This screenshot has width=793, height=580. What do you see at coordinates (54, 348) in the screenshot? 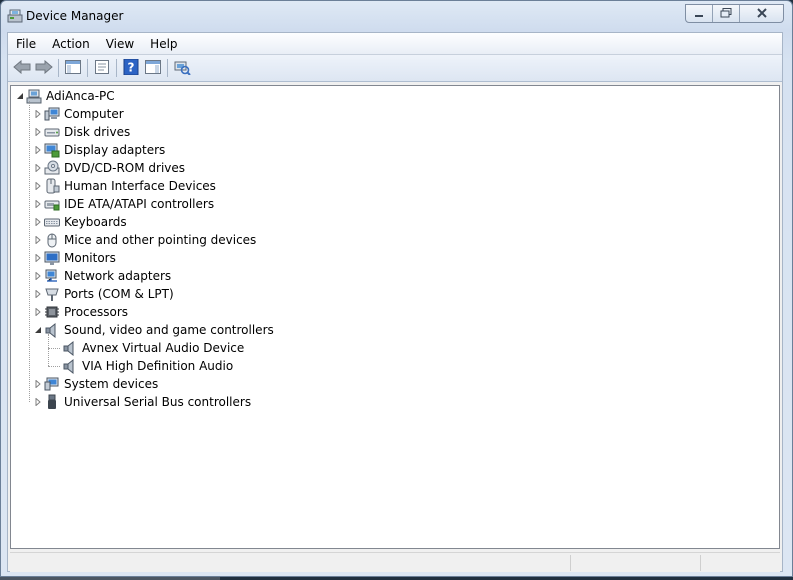
I see `tree-connector` at bounding box center [54, 348].